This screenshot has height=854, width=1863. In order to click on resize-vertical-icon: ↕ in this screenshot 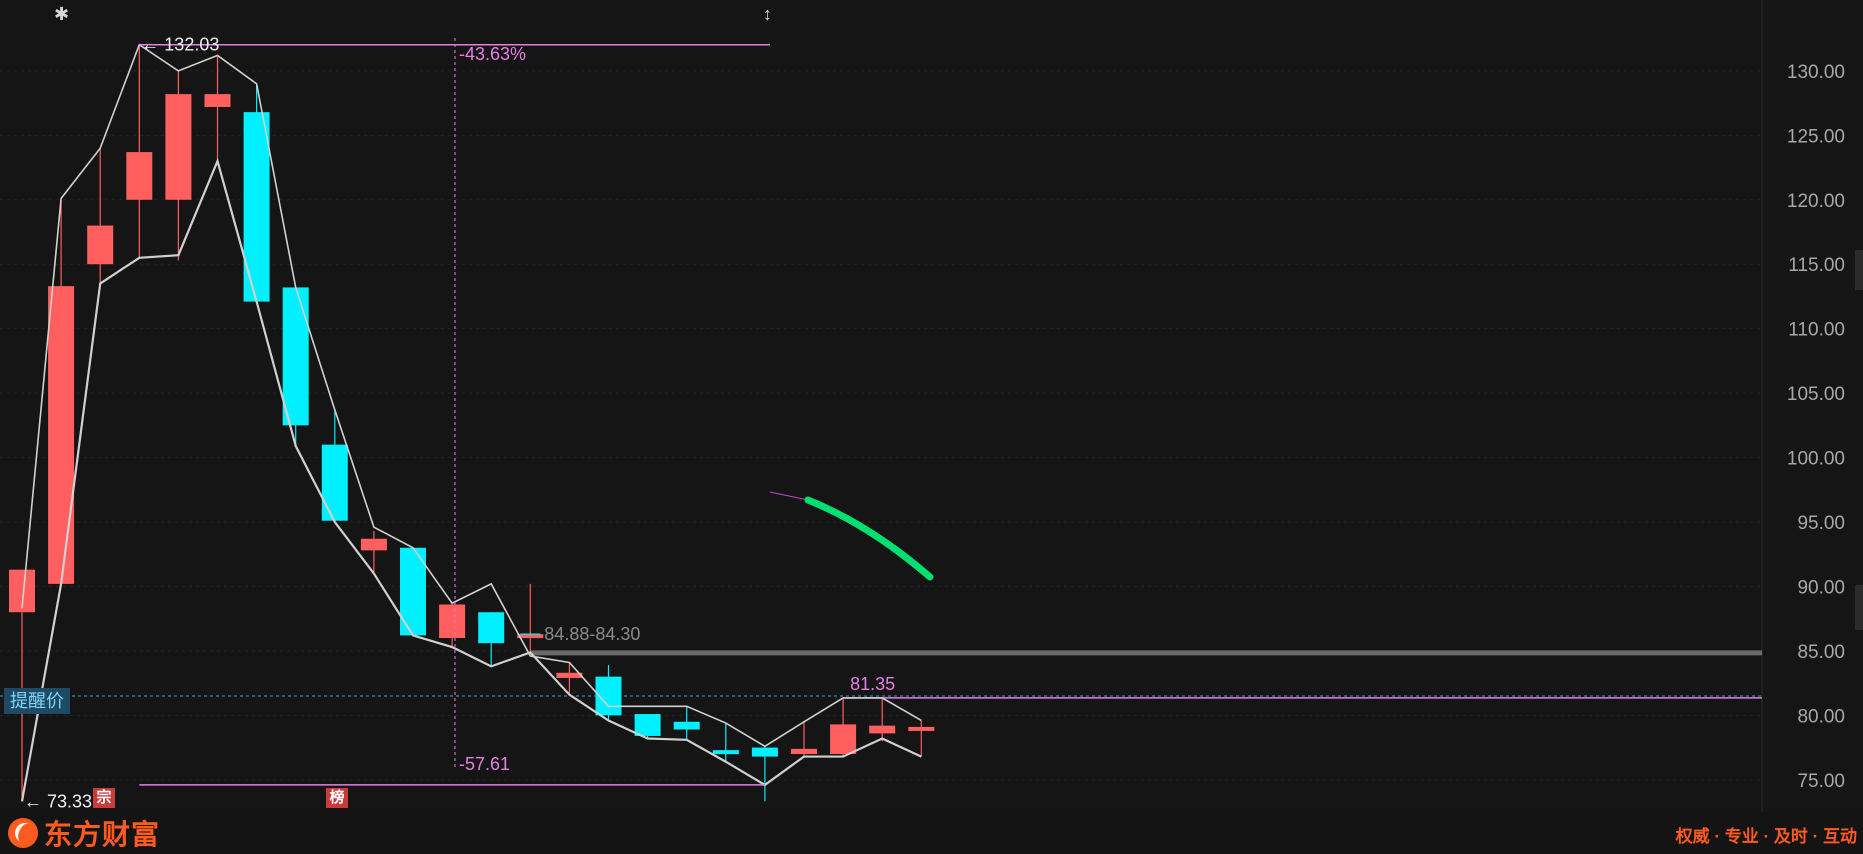, I will do `click(767, 14)`.